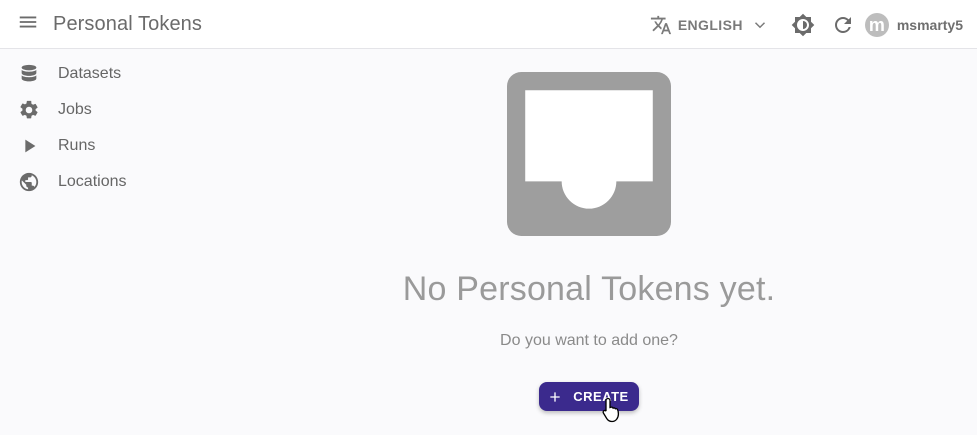 The width and height of the screenshot is (977, 435). I want to click on sidebar-item-label: Runs, so click(77, 145).